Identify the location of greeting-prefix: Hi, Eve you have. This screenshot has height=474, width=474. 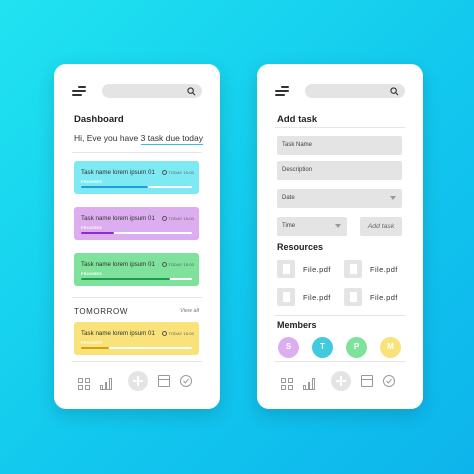
(107, 138).